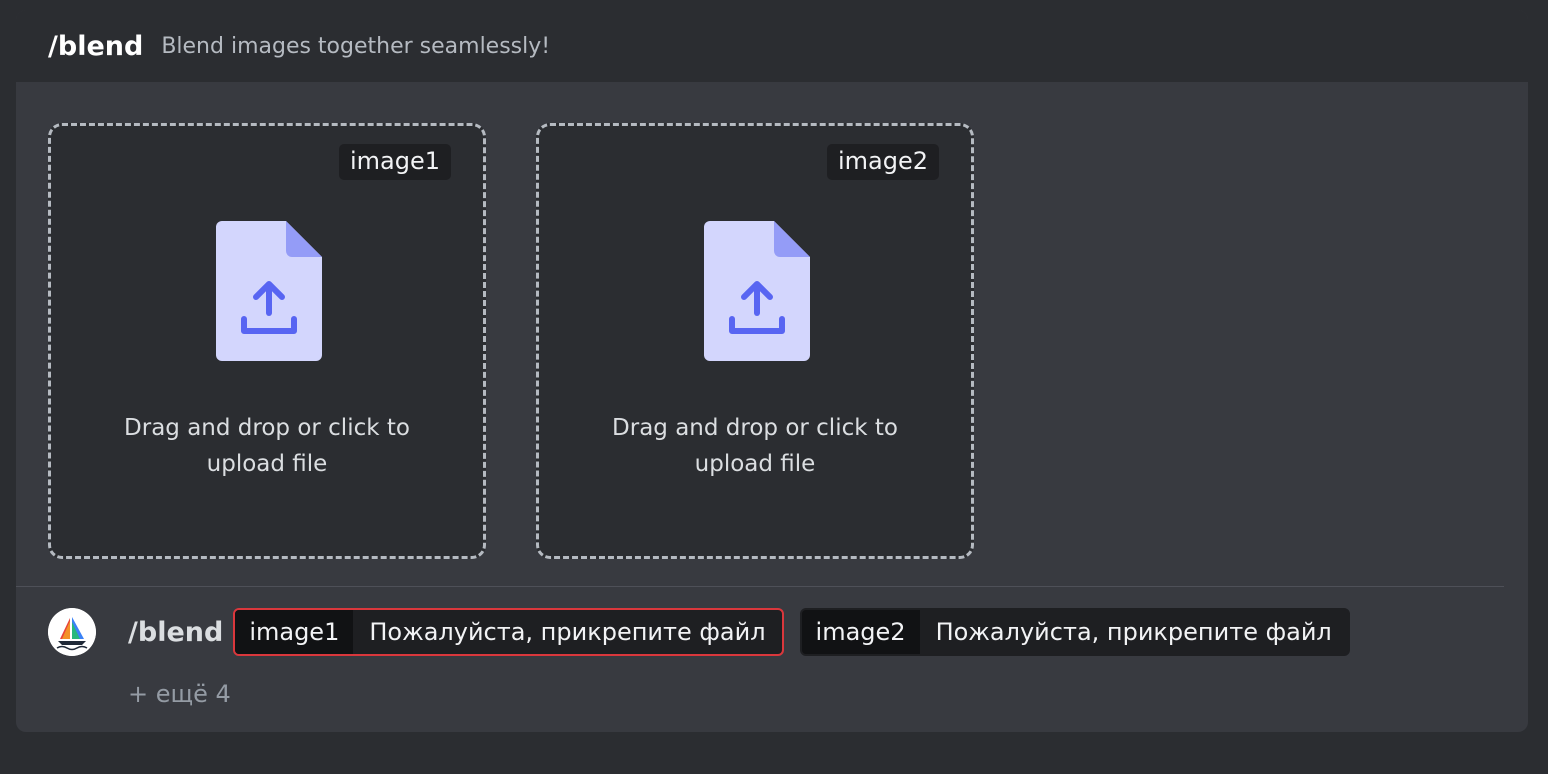 Image resolution: width=1548 pixels, height=774 pixels. I want to click on upload-label: image1, so click(394, 162).